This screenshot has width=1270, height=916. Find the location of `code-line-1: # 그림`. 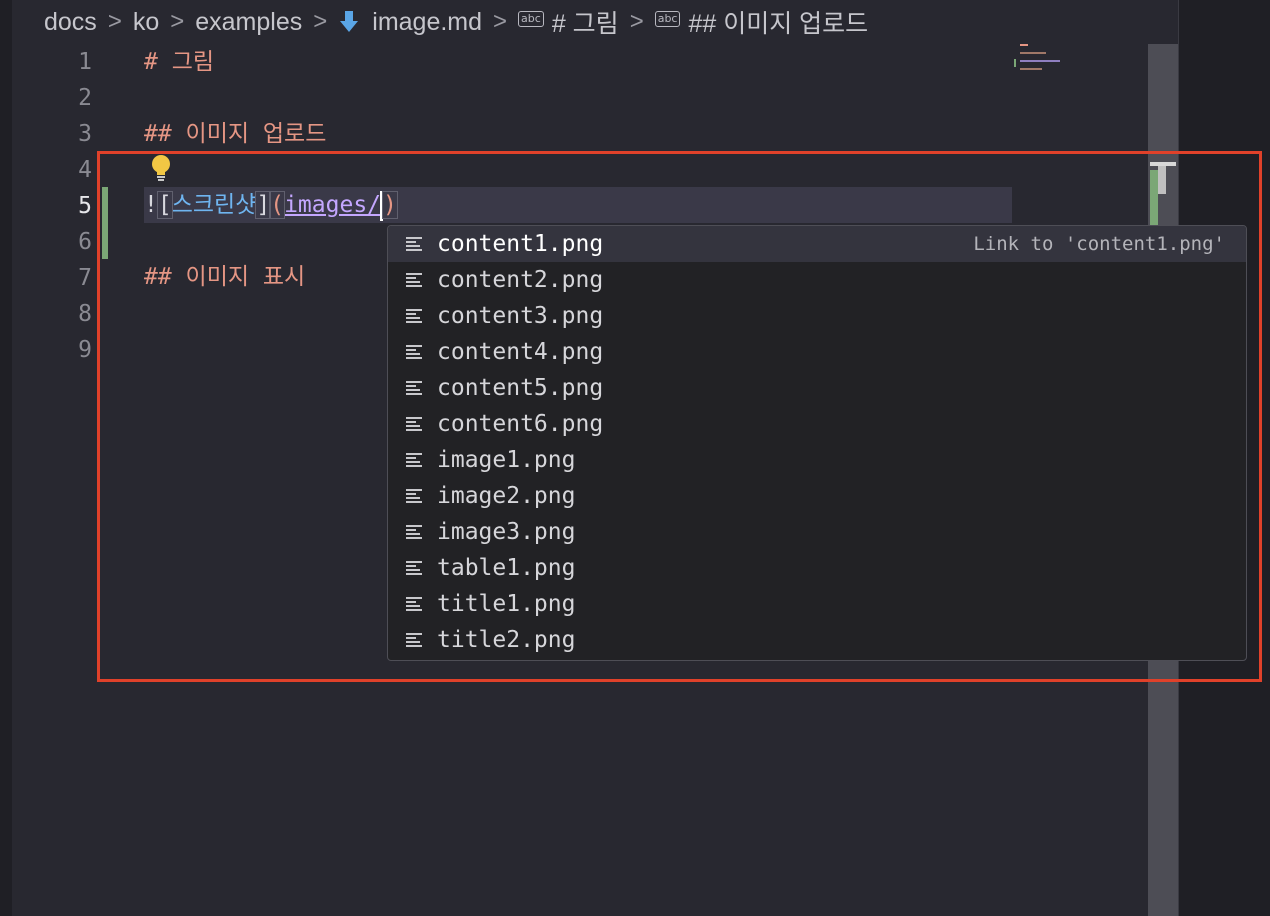

code-line-1: # 그림 is located at coordinates (179, 62).